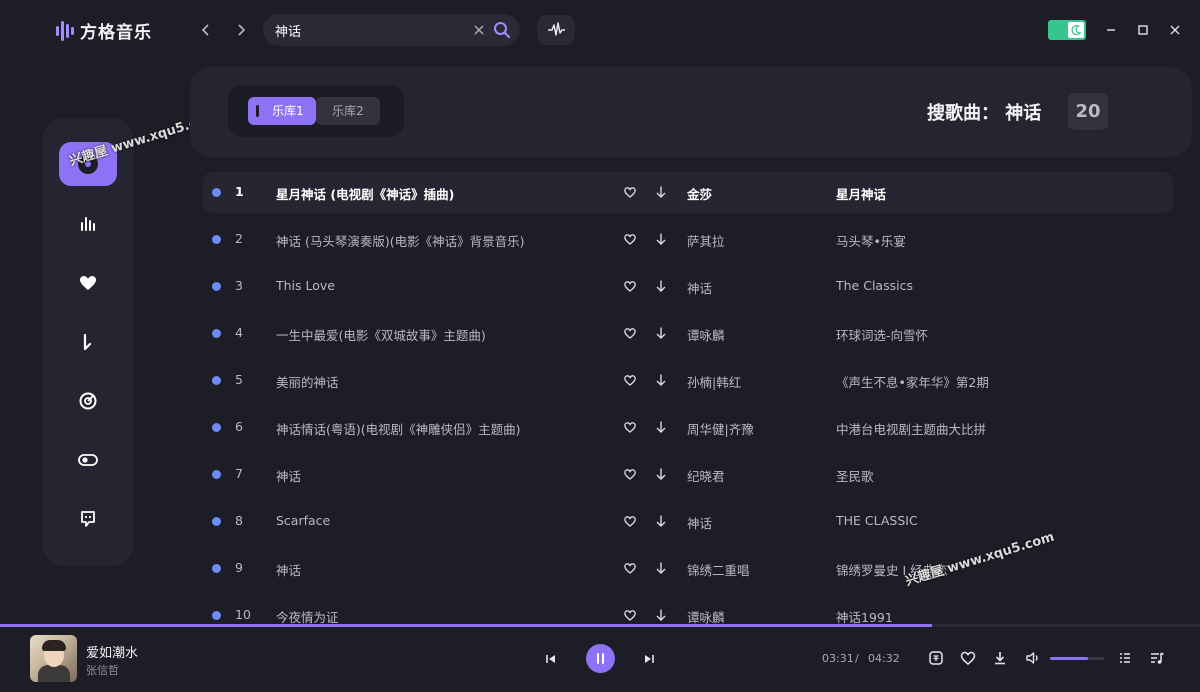 The width and height of the screenshot is (1200, 692). Describe the element at coordinates (1067, 30) in the screenshot. I see `theme-toggle` at that location.